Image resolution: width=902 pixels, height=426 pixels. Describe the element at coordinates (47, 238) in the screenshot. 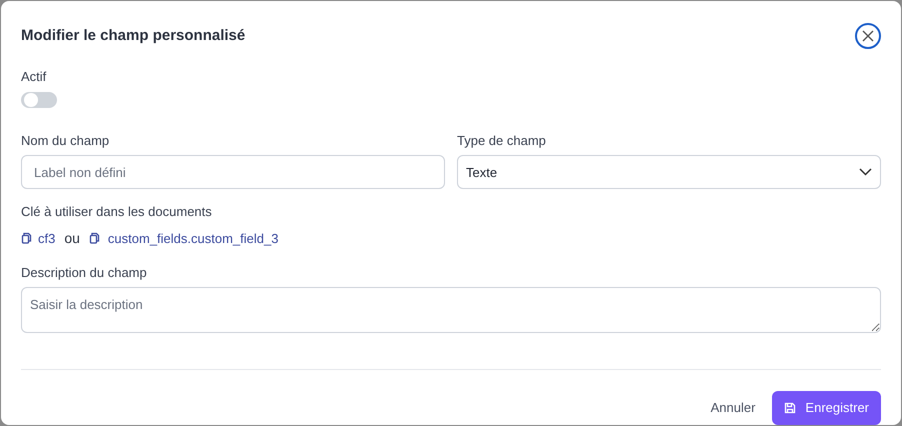

I see `key-link: cf3` at that location.